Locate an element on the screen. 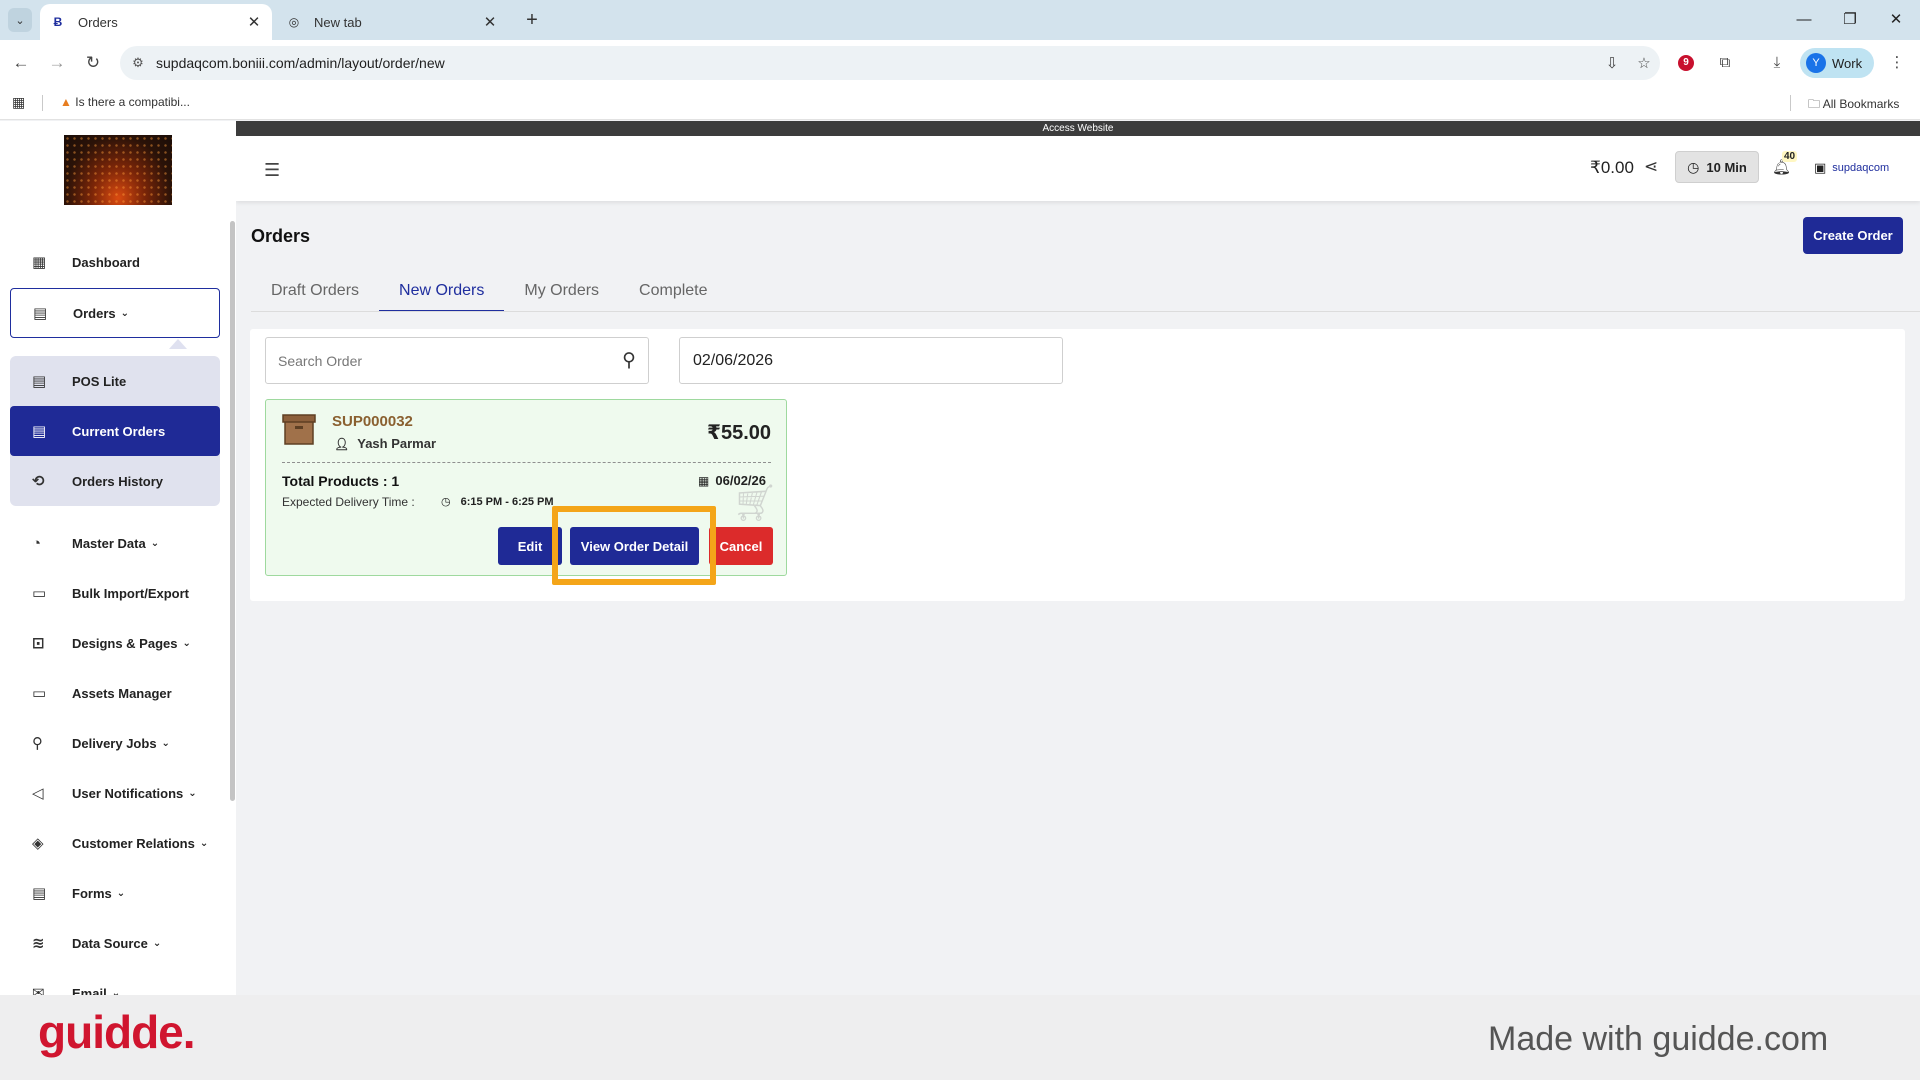 The width and height of the screenshot is (1920, 1080). forward-arrow-icon: → is located at coordinates (57, 63).